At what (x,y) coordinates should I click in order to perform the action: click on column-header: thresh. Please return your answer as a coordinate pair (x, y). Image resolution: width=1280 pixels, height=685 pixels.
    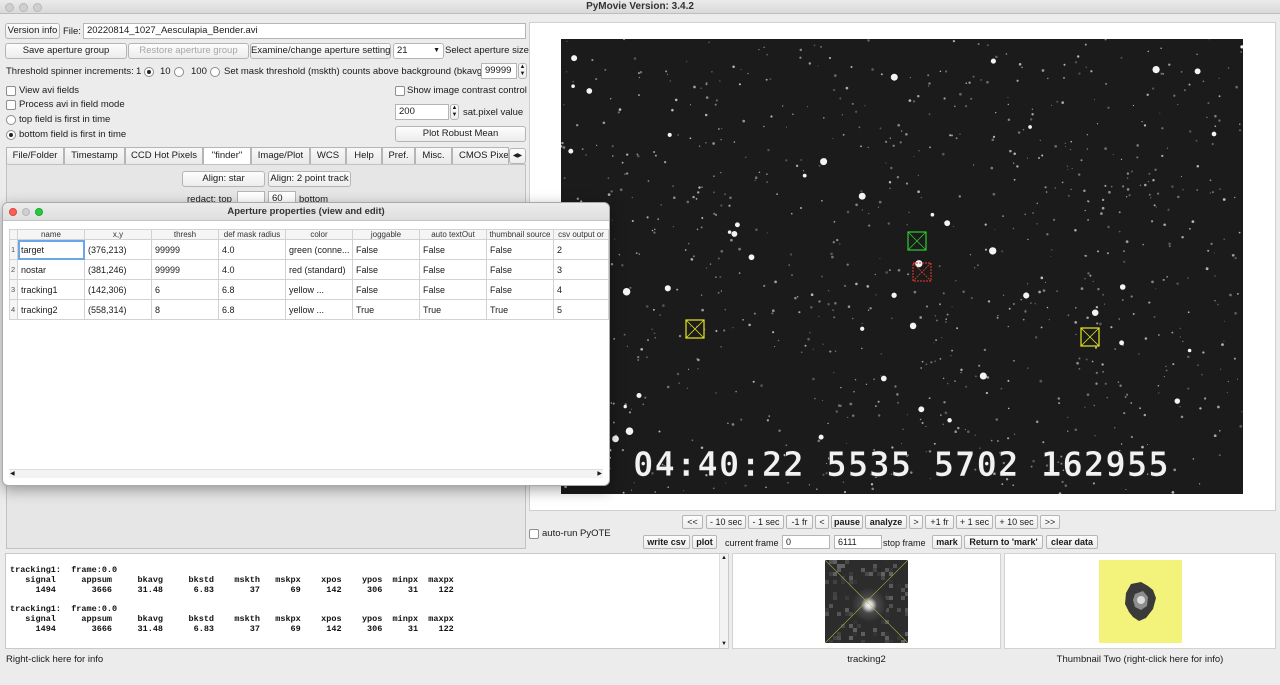
    Looking at the image, I should click on (185, 234).